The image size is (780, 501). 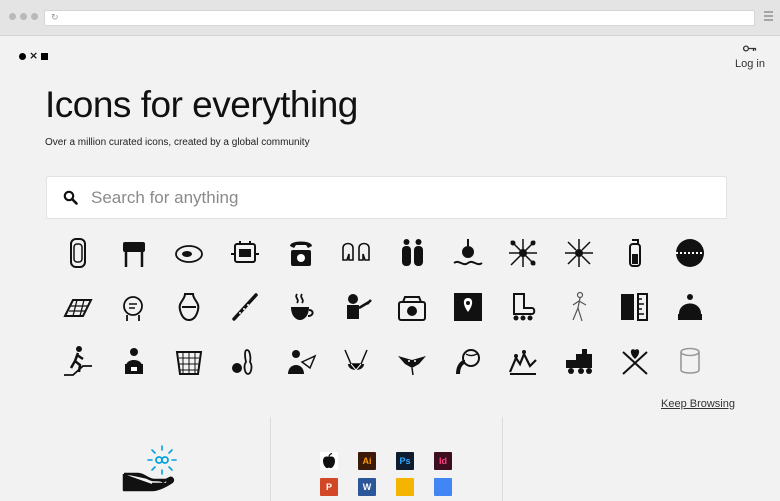 What do you see at coordinates (768, 17) in the screenshot?
I see `hamburger-menu-icon` at bounding box center [768, 17].